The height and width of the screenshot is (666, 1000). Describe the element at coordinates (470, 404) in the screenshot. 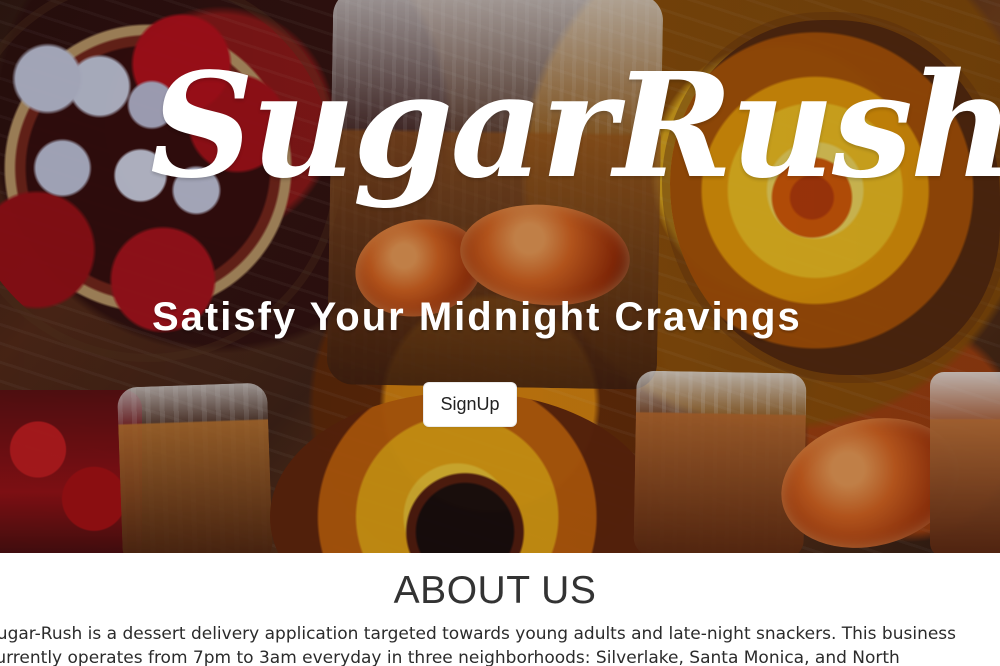

I see `signup-button: SignUp` at that location.